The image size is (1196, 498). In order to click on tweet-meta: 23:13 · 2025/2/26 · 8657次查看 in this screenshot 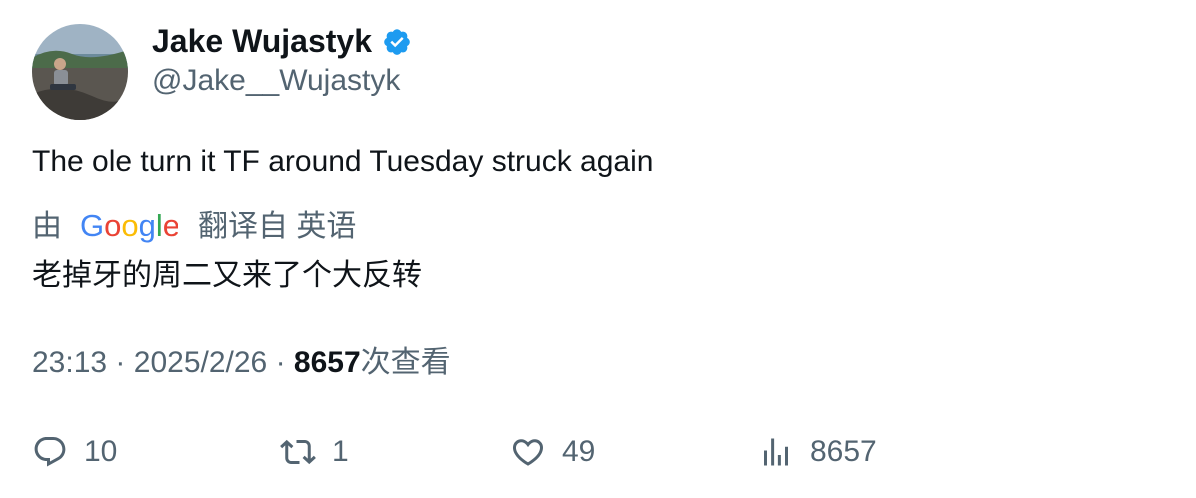, I will do `click(241, 363)`.